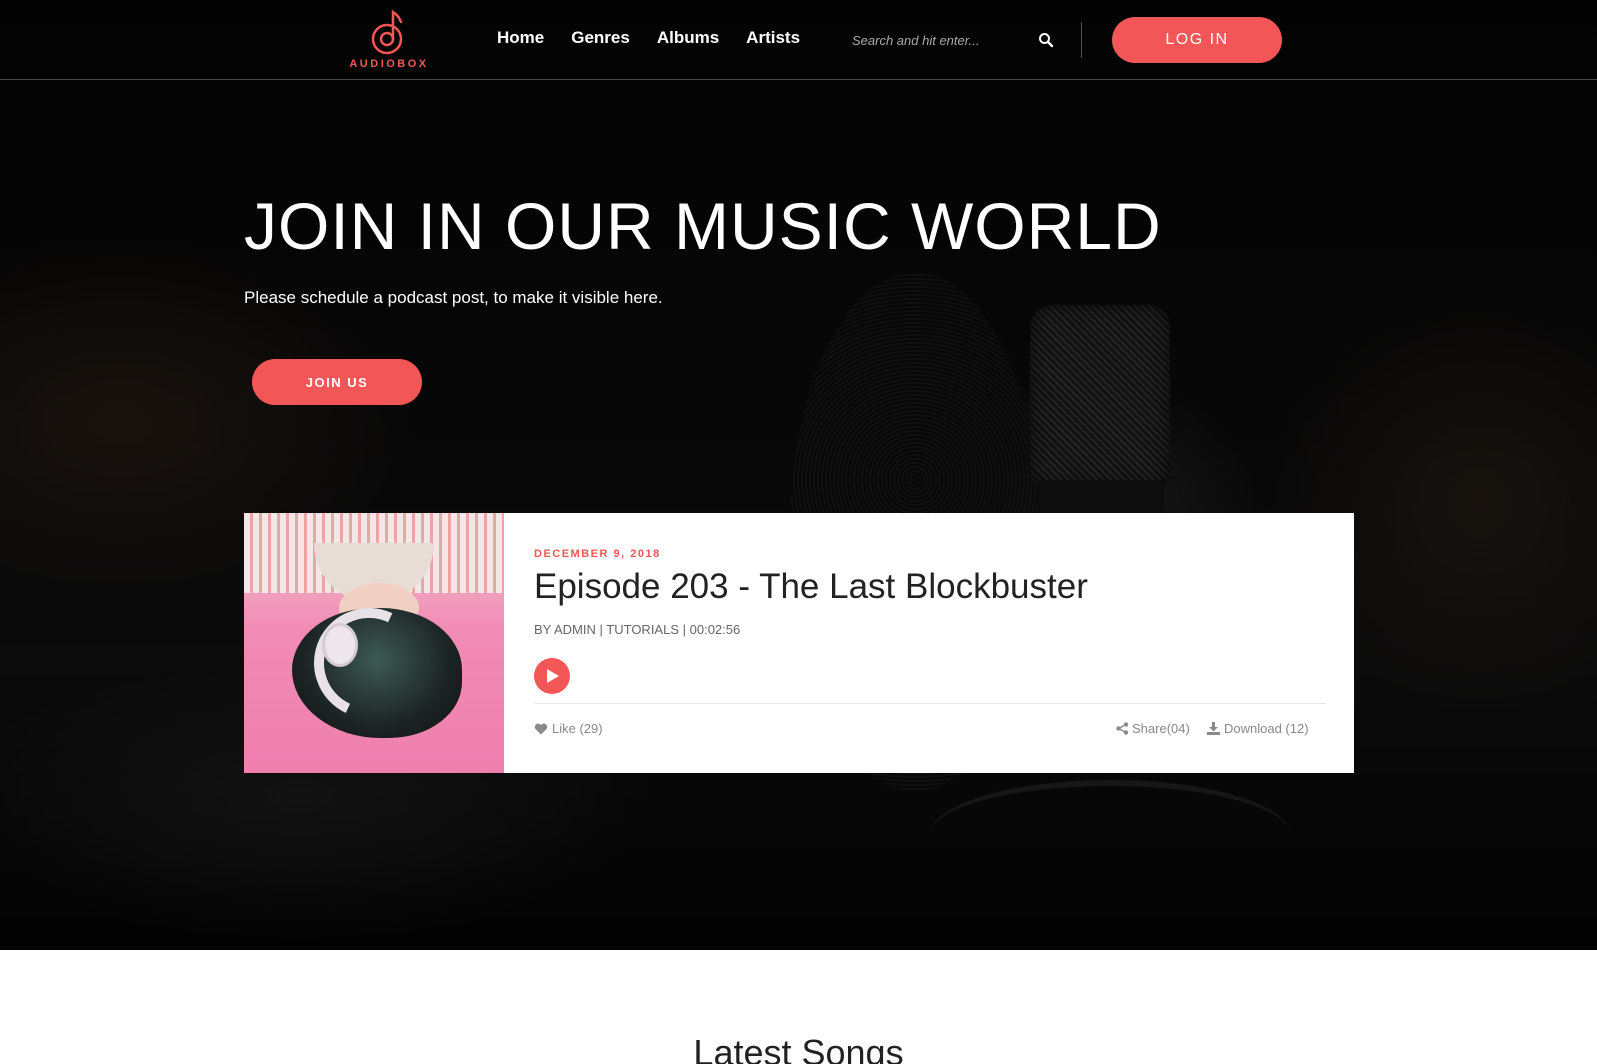 This screenshot has width=1597, height=1064. I want to click on heart-icon, so click(541, 728).